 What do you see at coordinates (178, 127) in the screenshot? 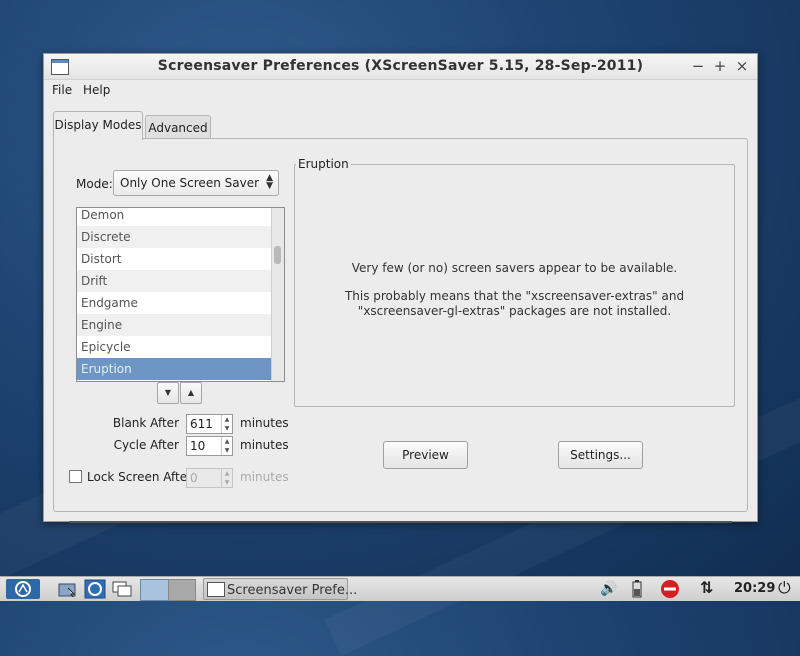
I see `tab-advanced: Advanced` at bounding box center [178, 127].